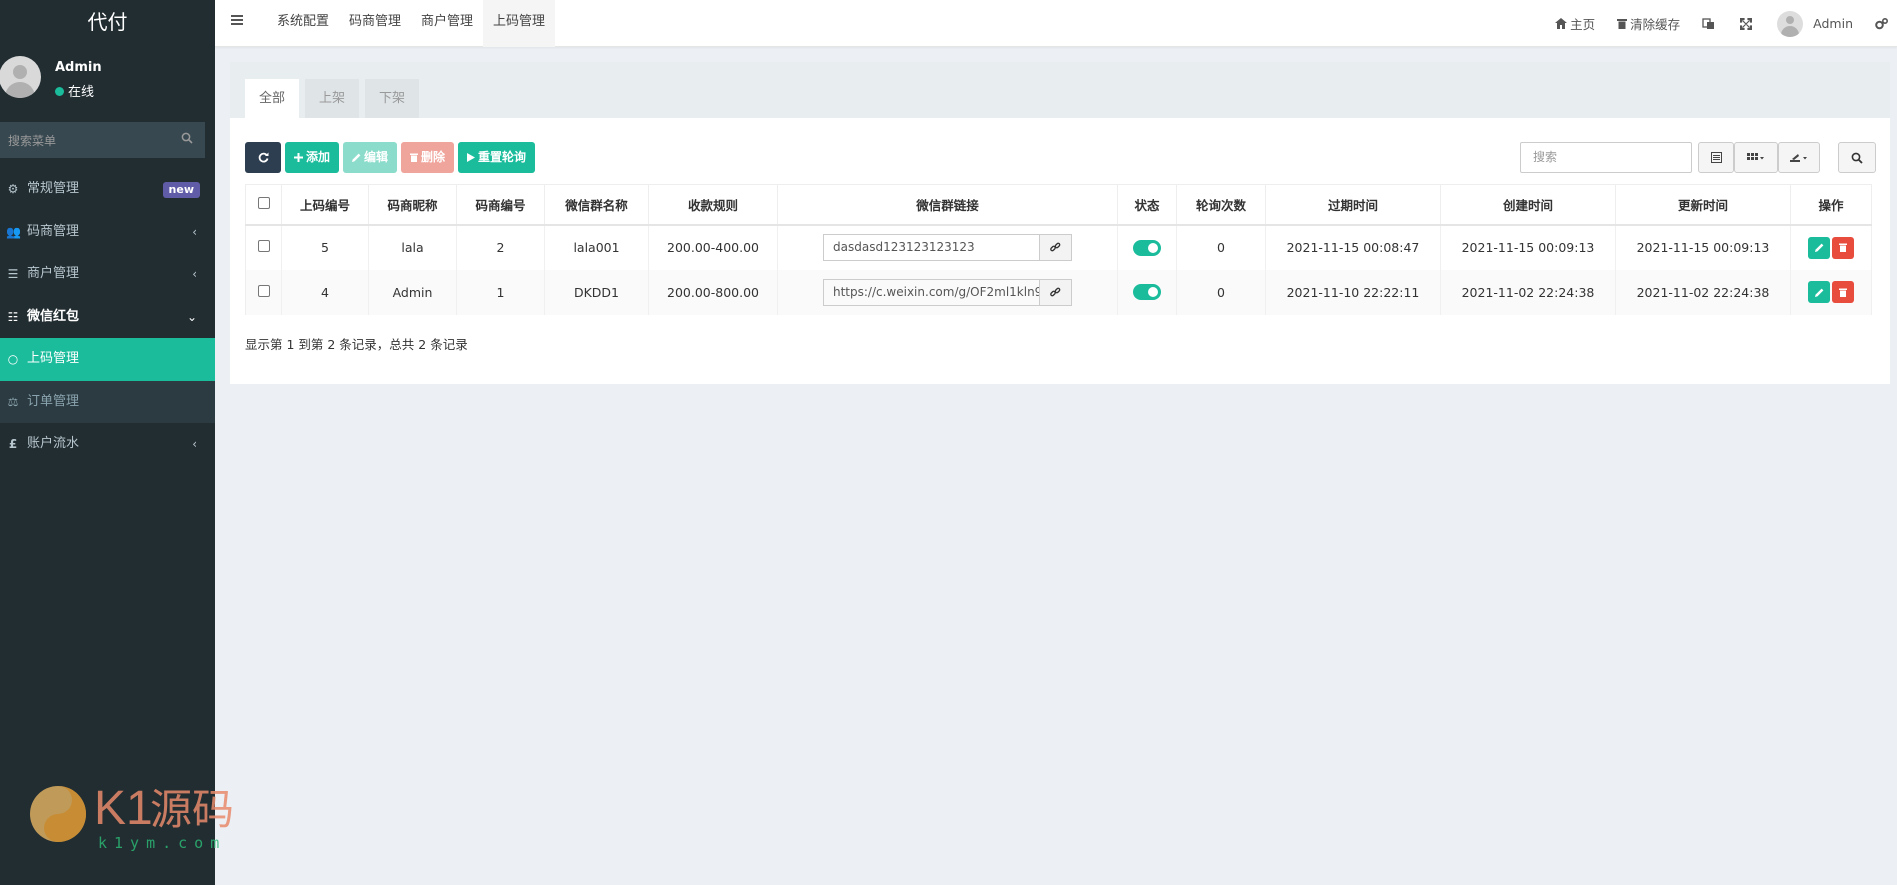 The height and width of the screenshot is (885, 1897). I want to click on col-header: 微信群链接, so click(947, 205).